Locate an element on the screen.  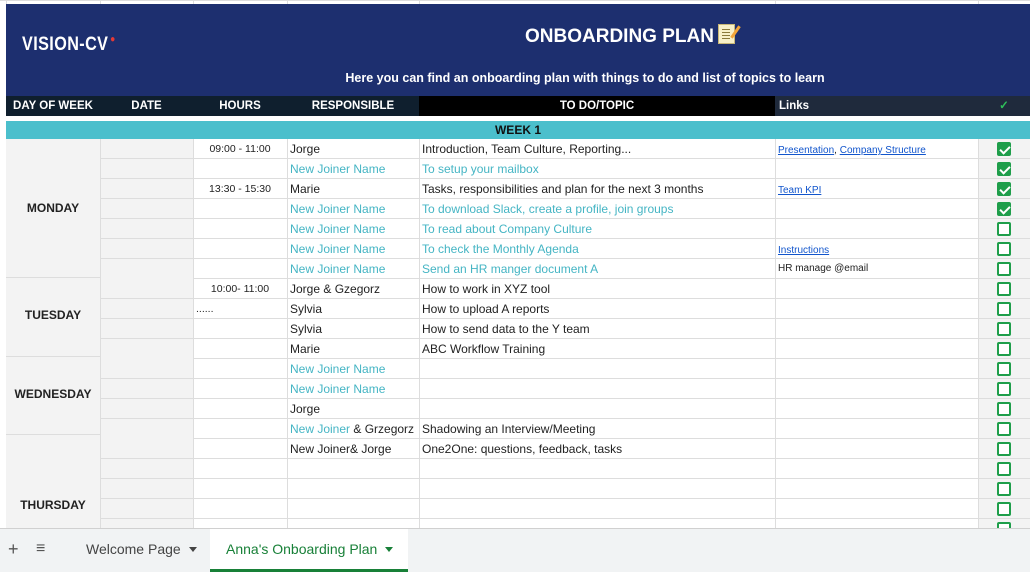
todo-cell: To check the Monthly Agenda is located at coordinates (598, 249).